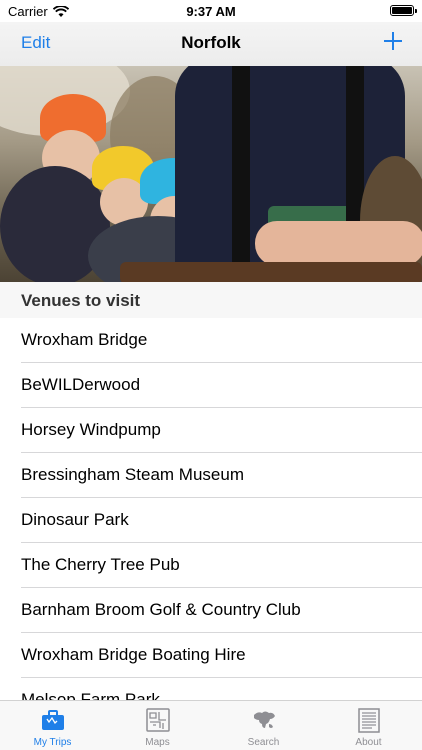 Image resolution: width=422 pixels, height=750 pixels. What do you see at coordinates (52, 742) in the screenshot?
I see `tab-label: My Trips` at bounding box center [52, 742].